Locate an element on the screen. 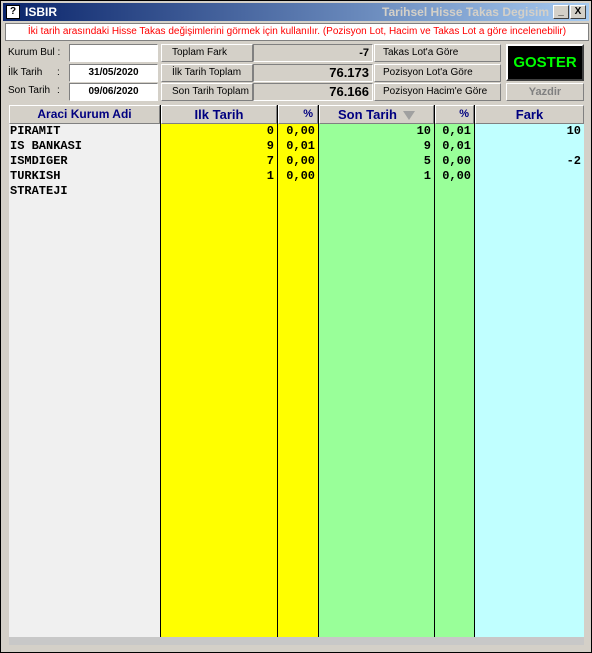  cell-kurum: IS BANKASI is located at coordinates (84, 146).